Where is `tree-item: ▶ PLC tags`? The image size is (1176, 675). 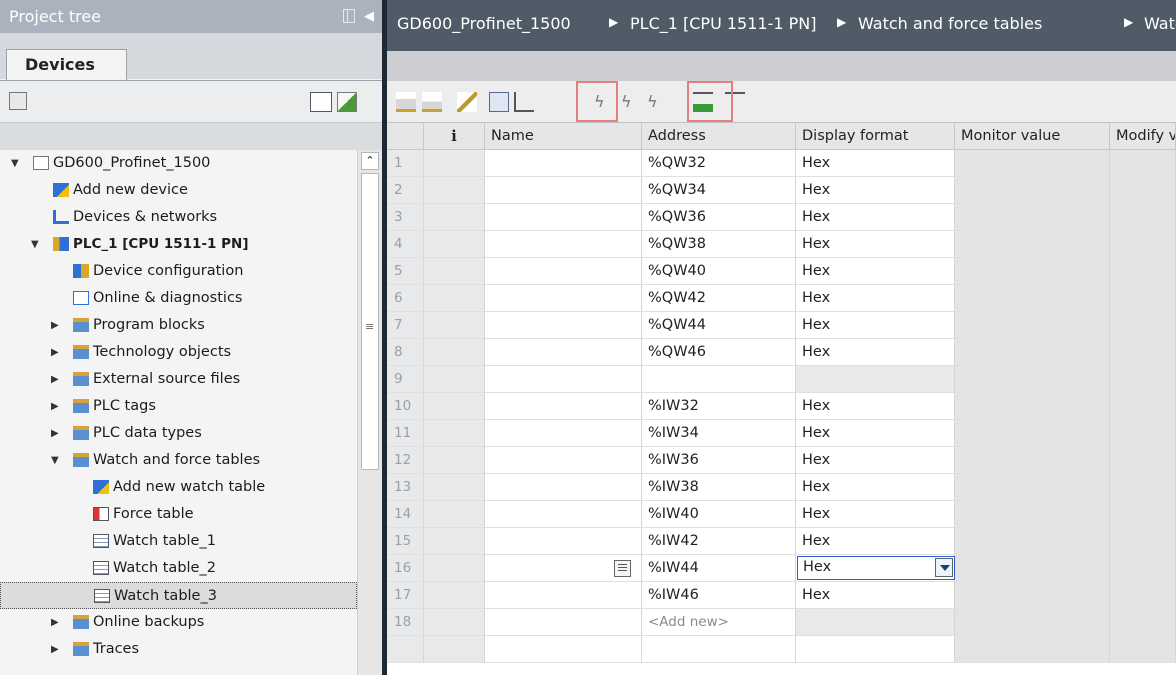
tree-item: ▶ PLC tags is located at coordinates (178, 406).